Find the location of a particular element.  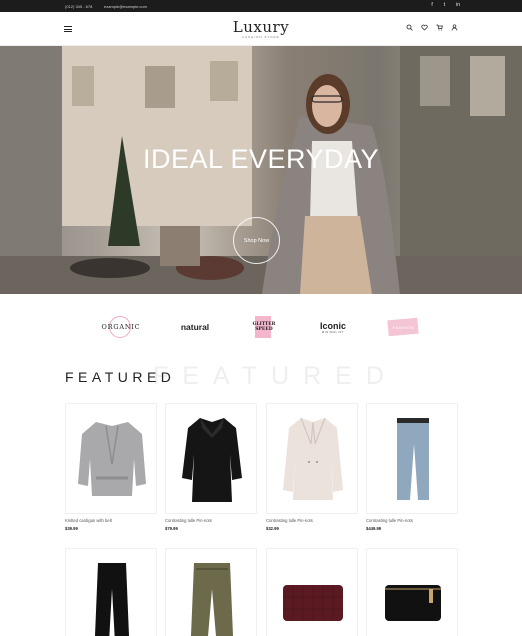

social-links: f t in is located at coordinates (445, 5).